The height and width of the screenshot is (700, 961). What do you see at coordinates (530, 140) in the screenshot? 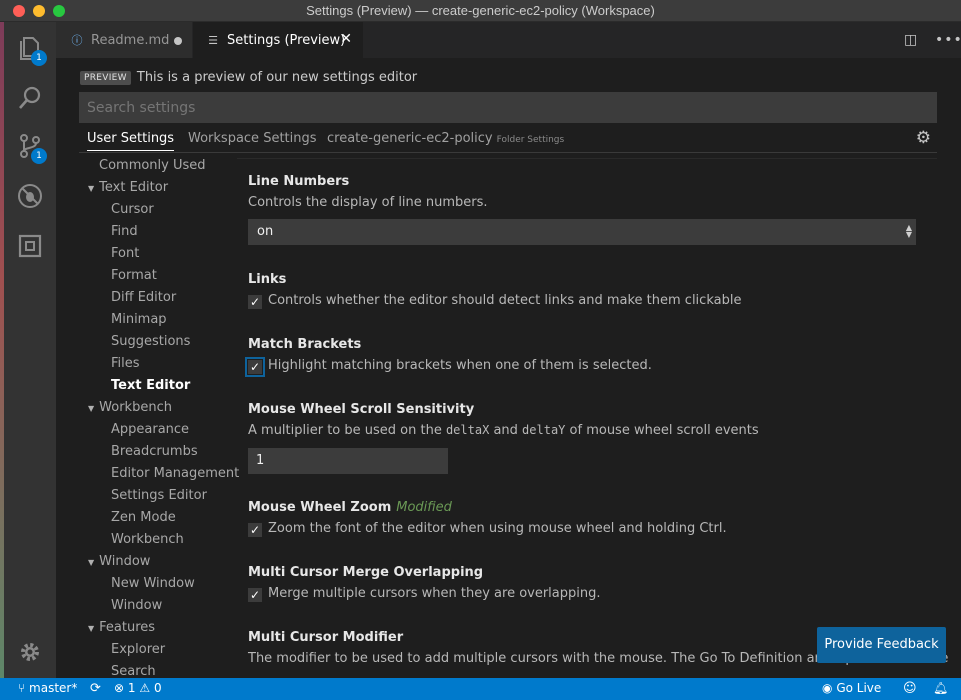
I see `folder-hint: Folder Settings` at bounding box center [530, 140].